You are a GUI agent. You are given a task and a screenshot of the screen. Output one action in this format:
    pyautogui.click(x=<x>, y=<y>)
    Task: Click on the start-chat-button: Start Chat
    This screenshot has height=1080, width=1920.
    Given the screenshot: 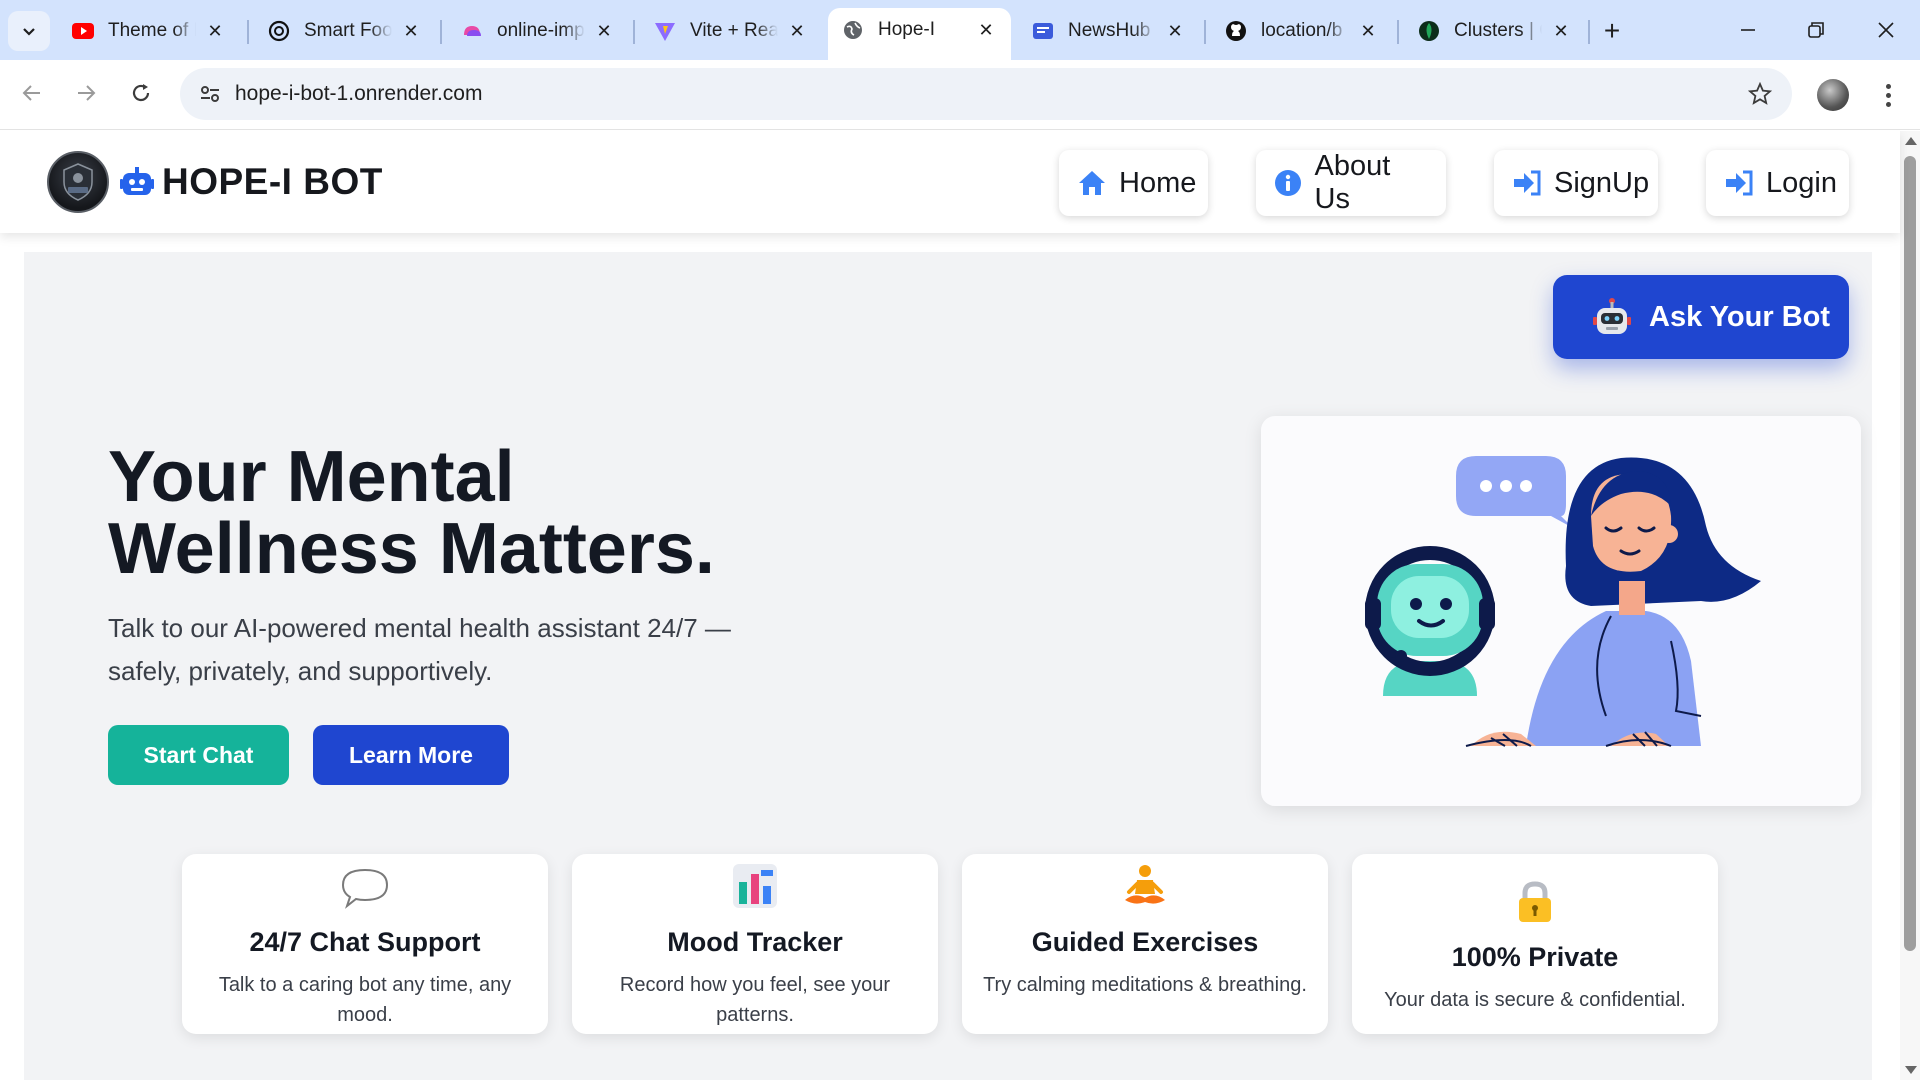 What is the action you would take?
    pyautogui.click(x=198, y=755)
    